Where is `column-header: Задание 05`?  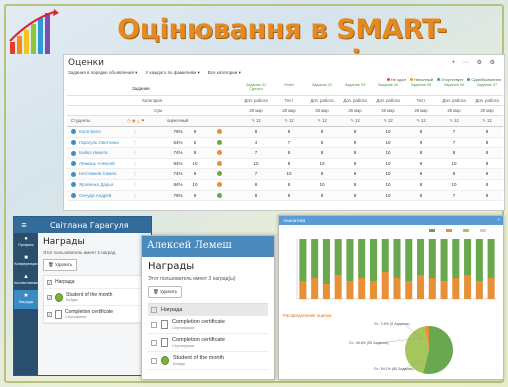 column-header: Задание 05 is located at coordinates (421, 85).